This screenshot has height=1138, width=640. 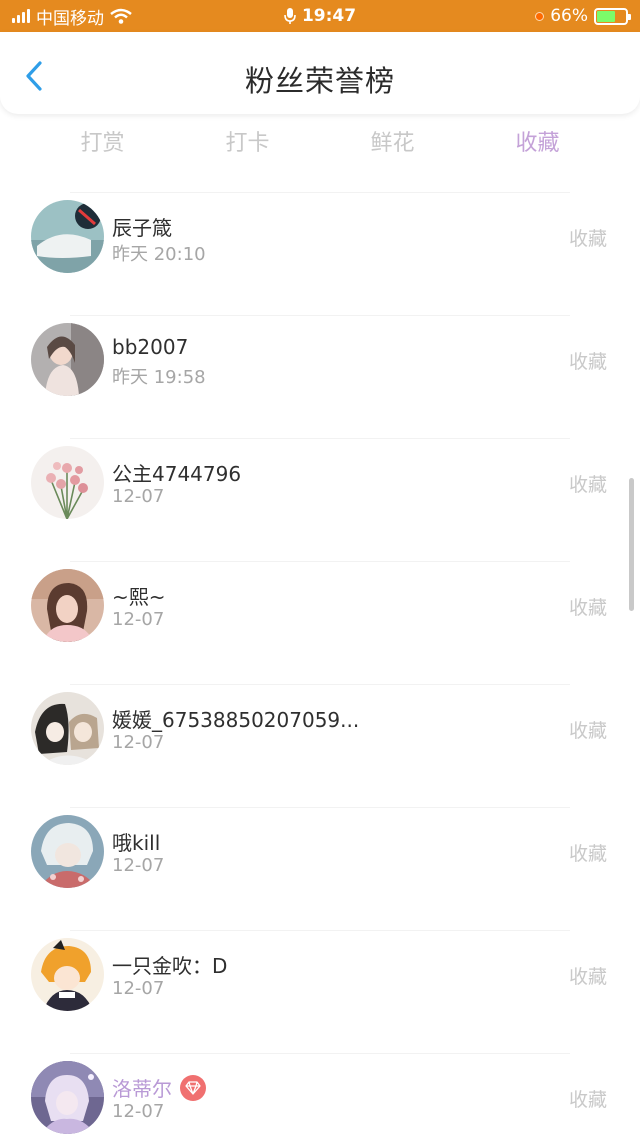 I want to click on scrollbar, so click(x=631, y=544).